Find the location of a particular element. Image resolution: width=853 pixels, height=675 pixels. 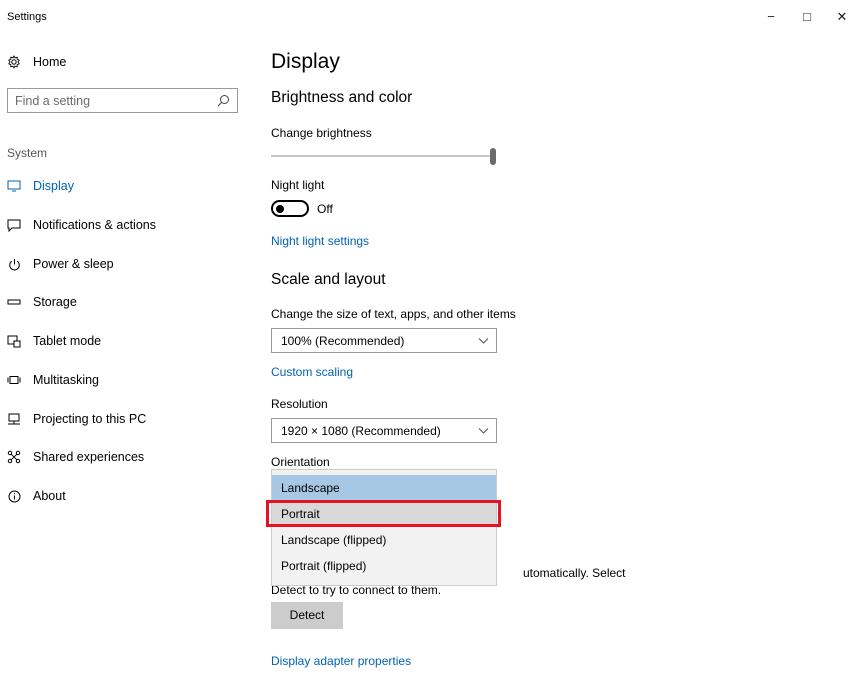

maximize-button: □ is located at coordinates (807, 17).